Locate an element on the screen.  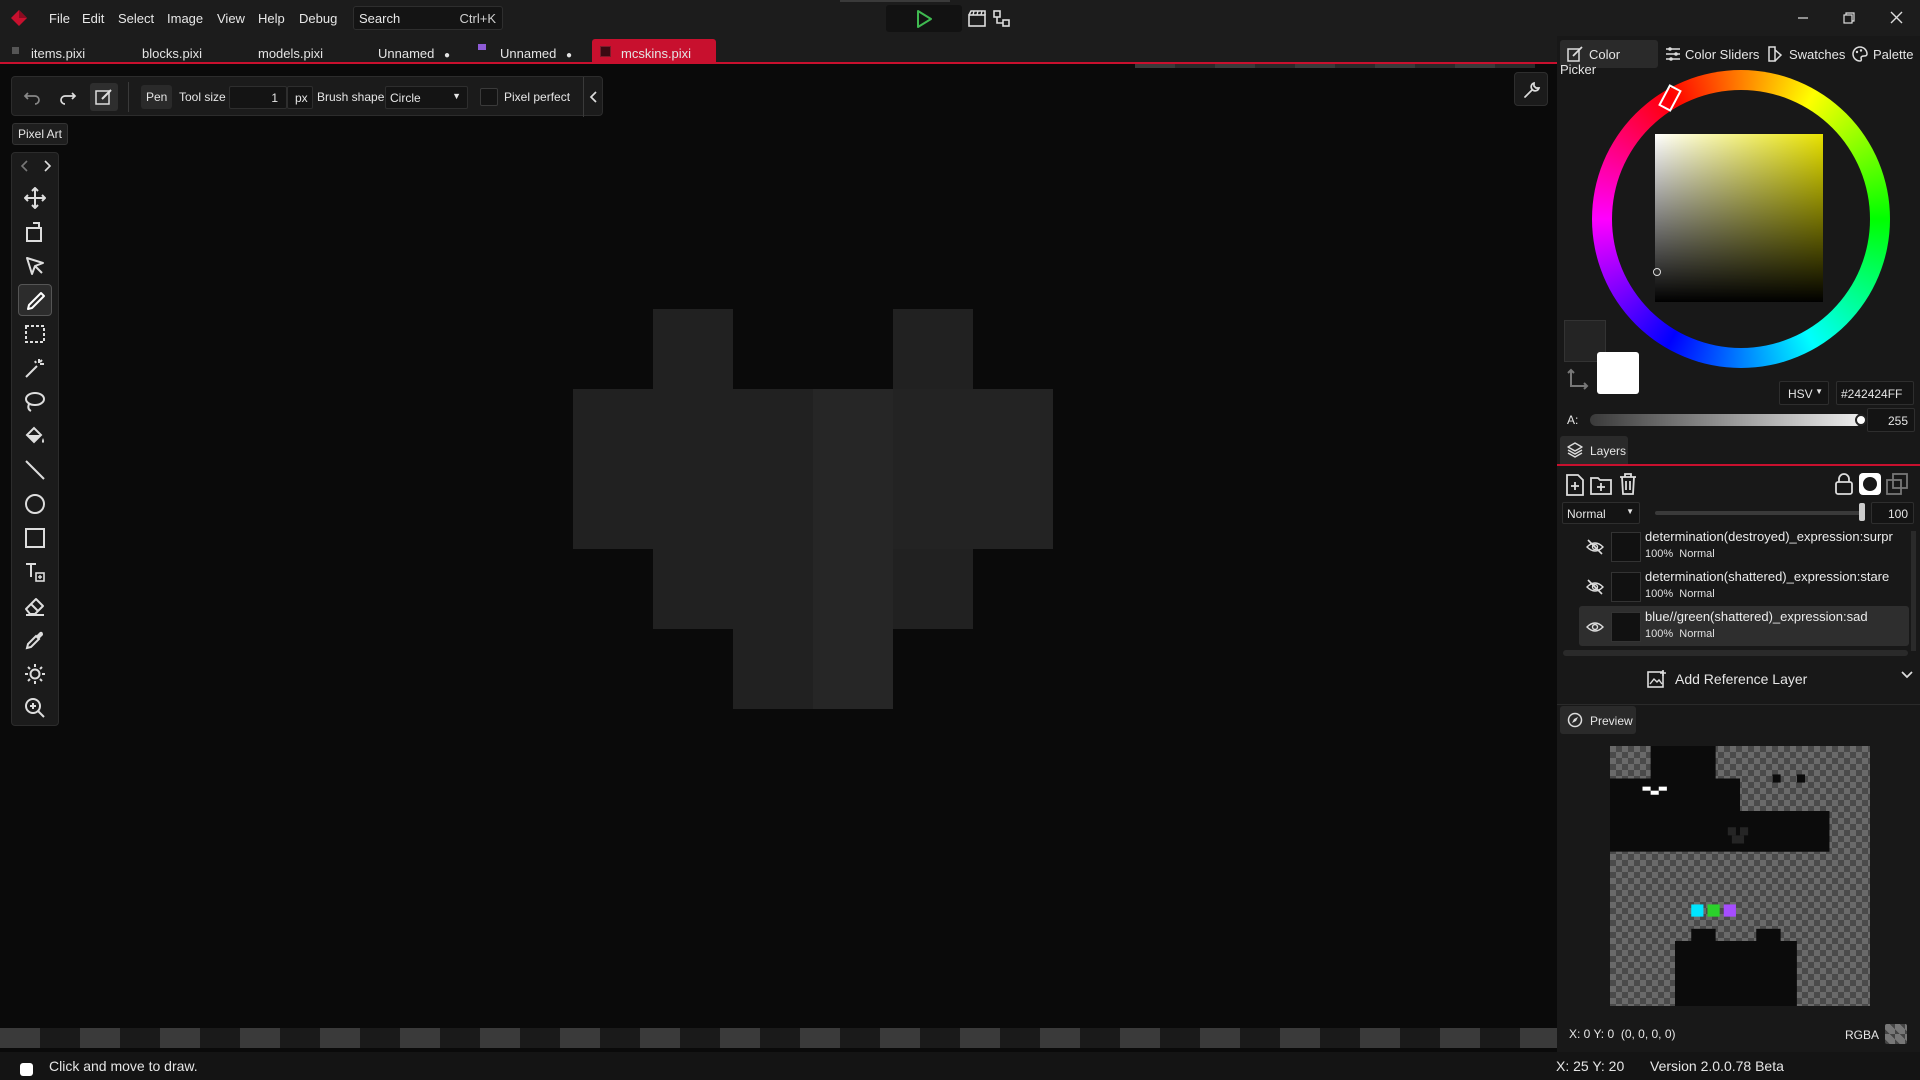
sv-handle is located at coordinates (1657, 272).